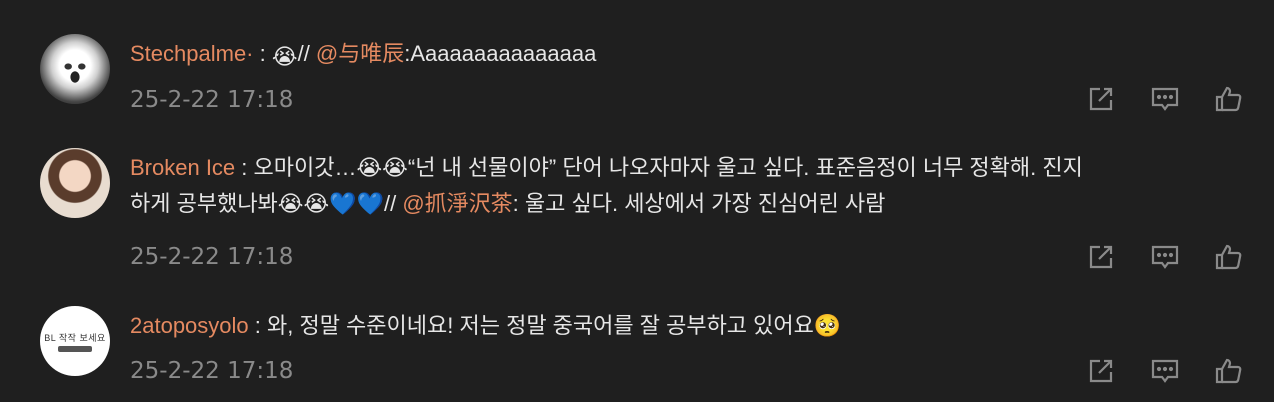 Image resolution: width=1274 pixels, height=402 pixels. What do you see at coordinates (457, 203) in the screenshot?
I see `mention-link: @抓淨沢茶` at bounding box center [457, 203].